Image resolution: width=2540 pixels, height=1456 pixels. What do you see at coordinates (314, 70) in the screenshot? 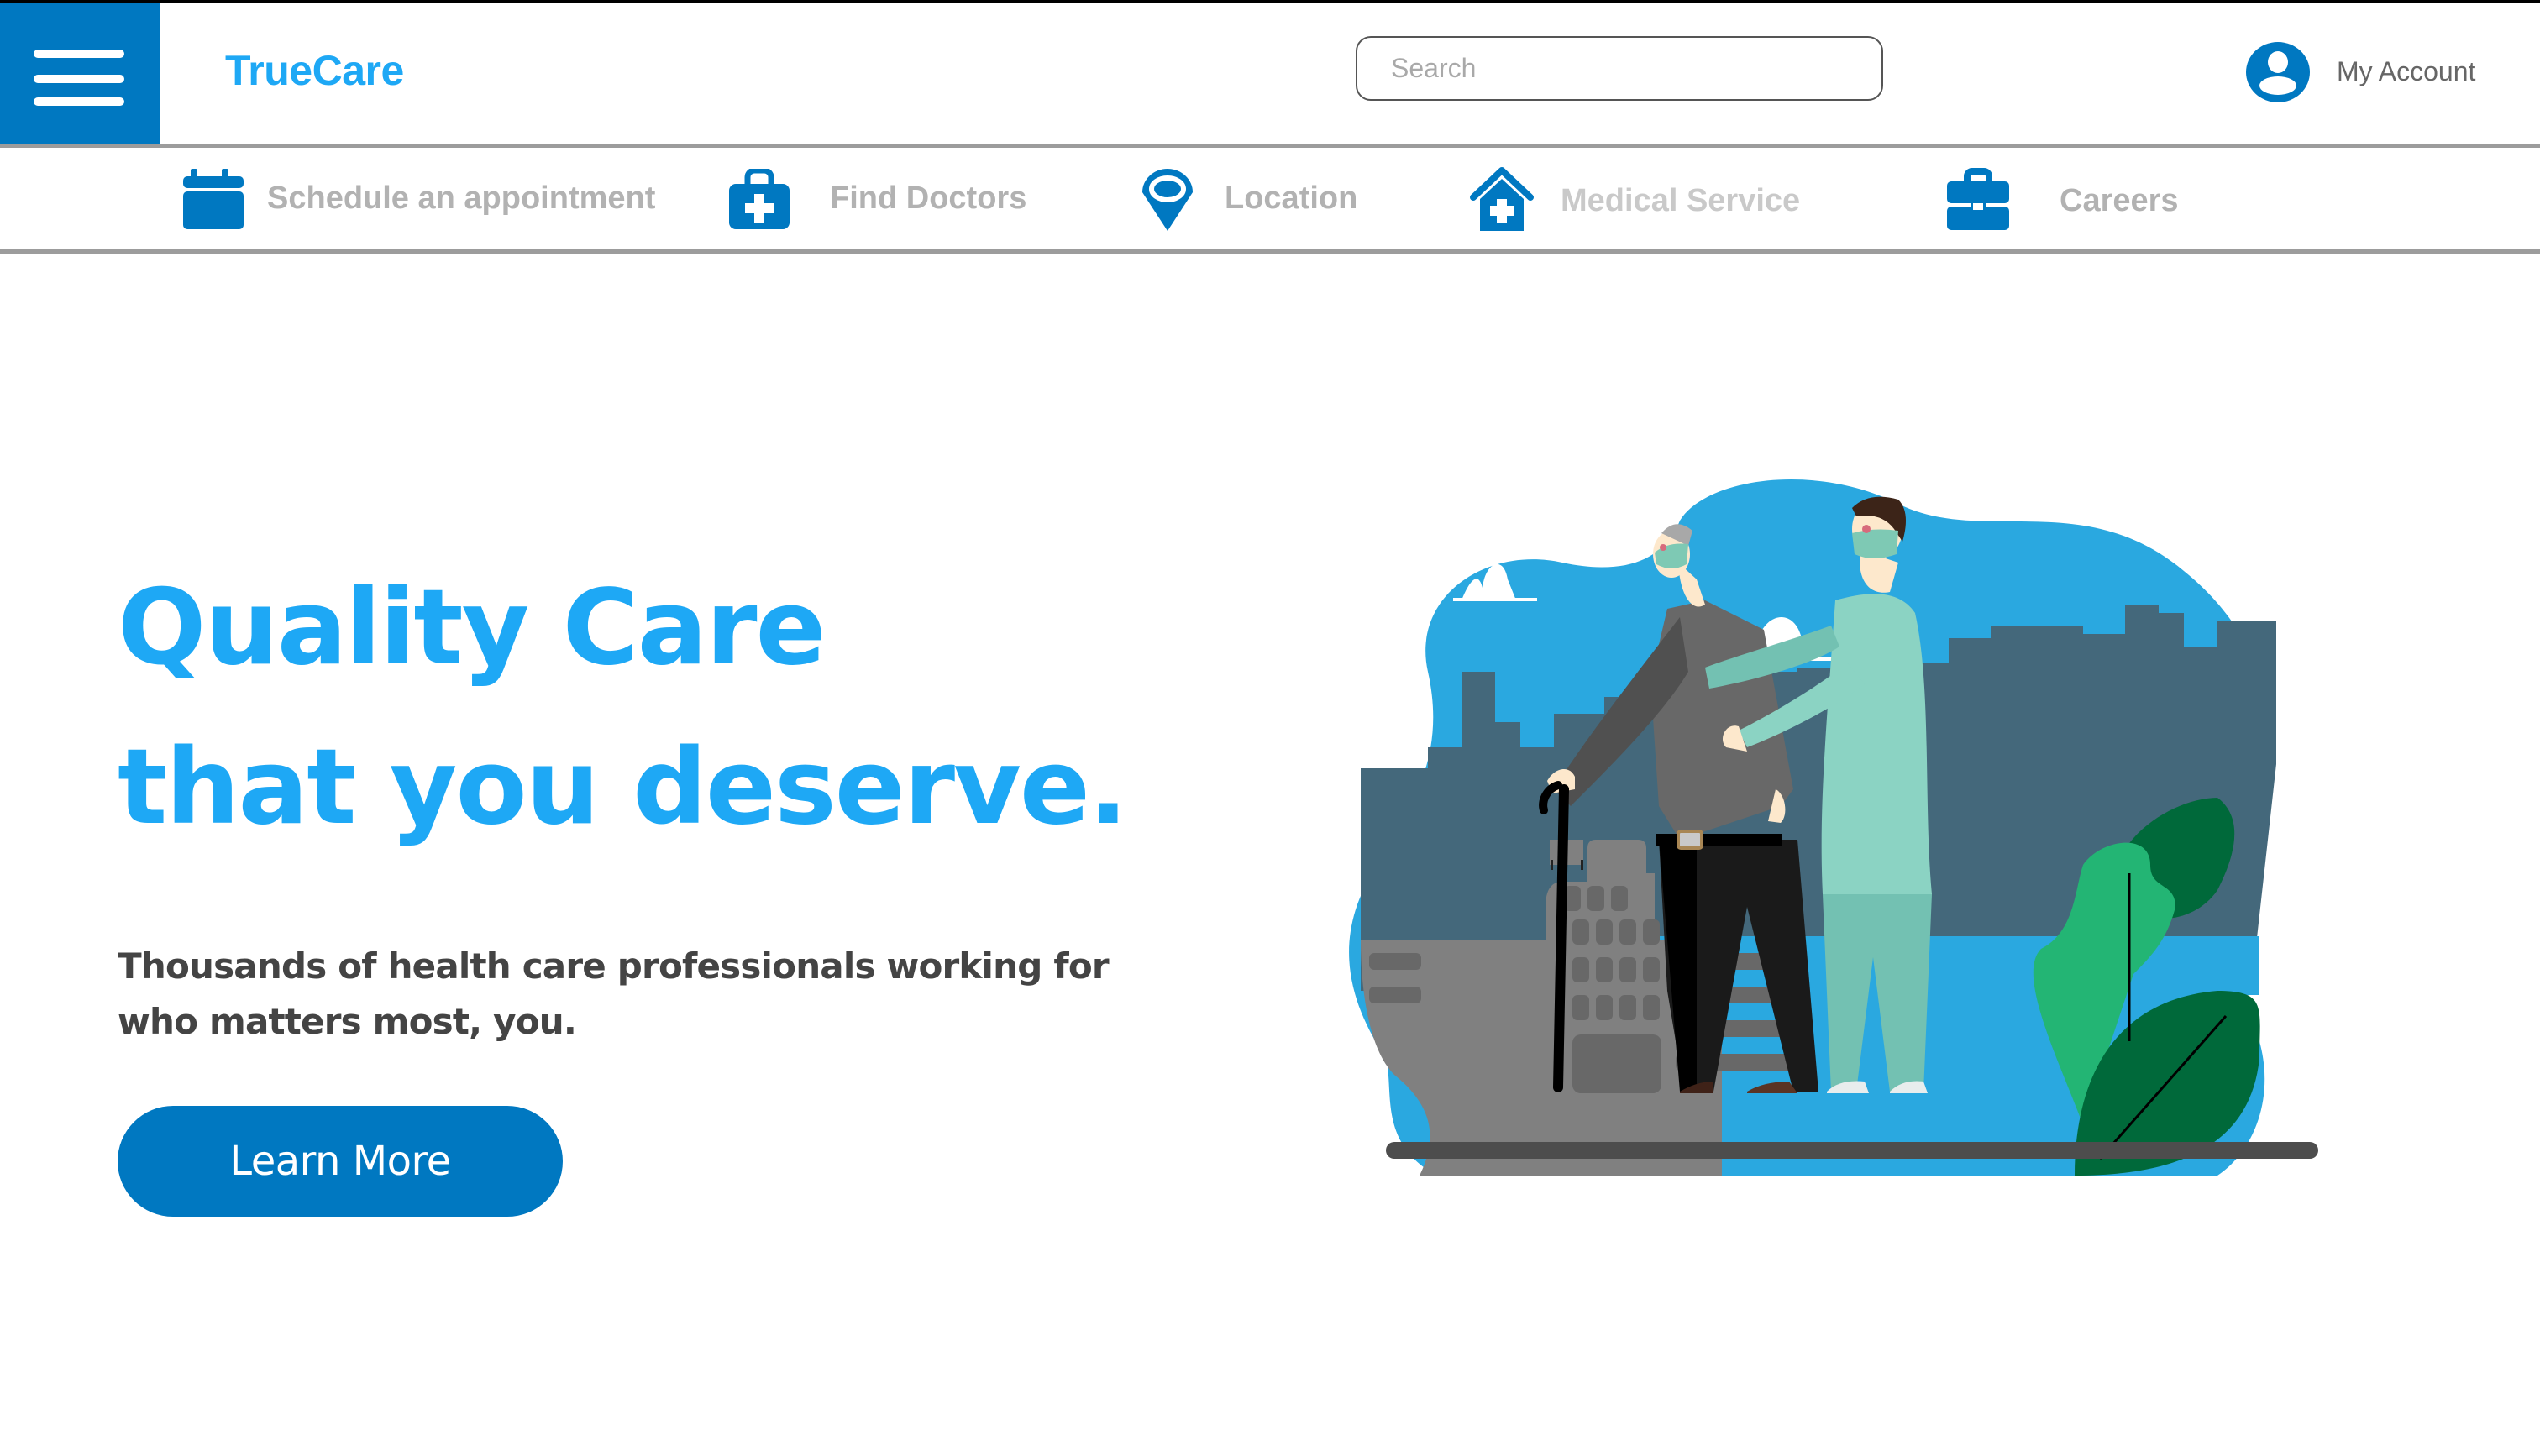
I see `brand-logo: TrueCare` at bounding box center [314, 70].